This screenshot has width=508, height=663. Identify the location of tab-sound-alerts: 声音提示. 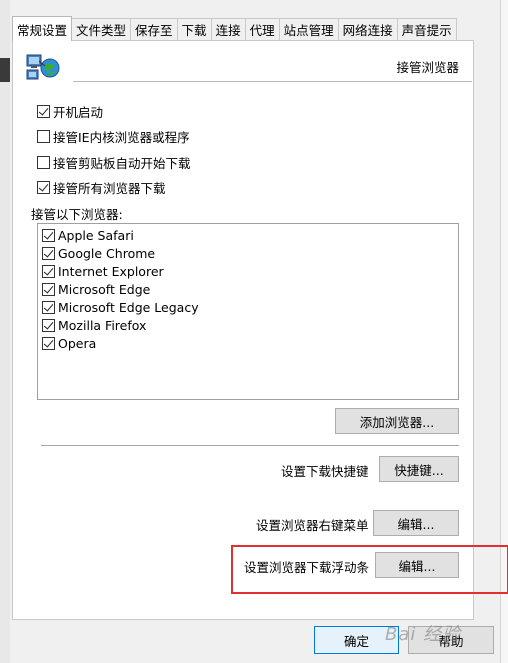
(426, 29).